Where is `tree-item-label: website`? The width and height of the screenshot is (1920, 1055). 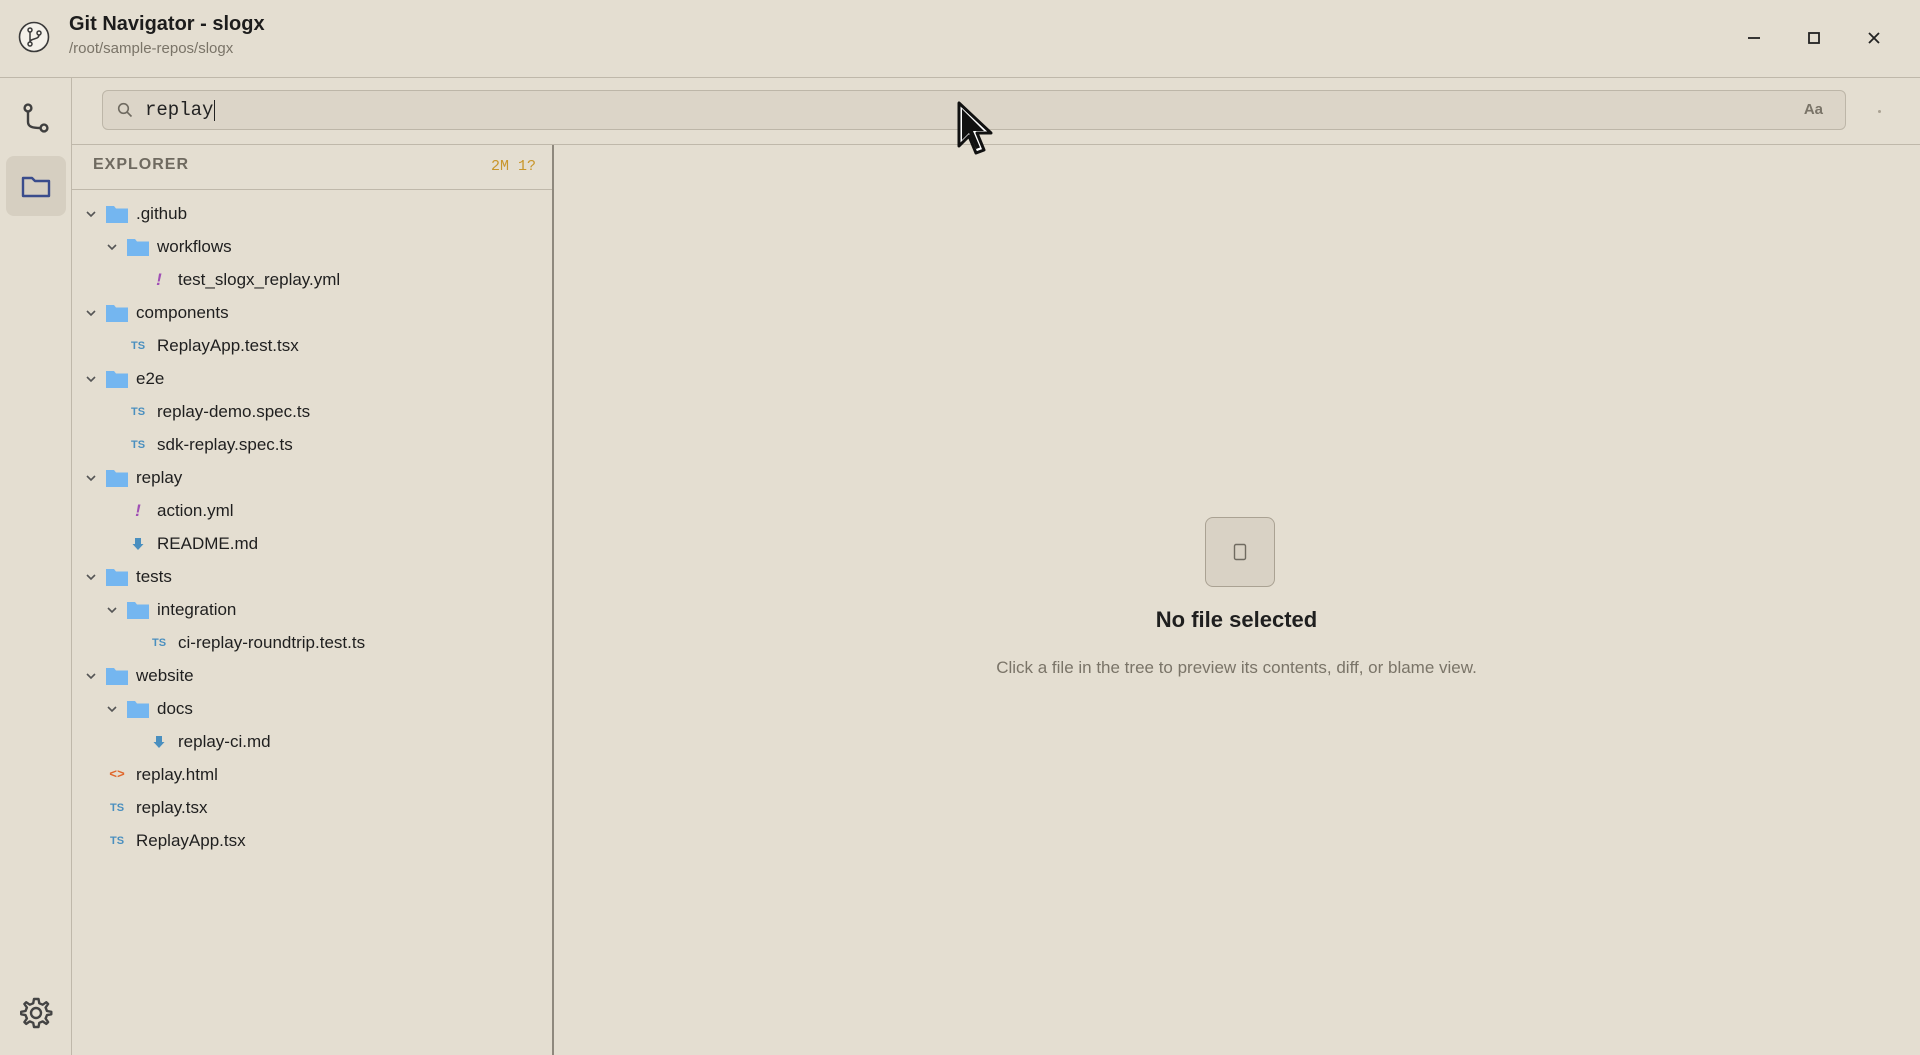
tree-item-label: website is located at coordinates (165, 675).